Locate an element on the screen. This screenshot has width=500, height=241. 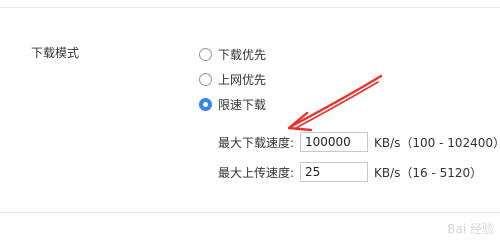
divider-bottom is located at coordinates (250, 212).